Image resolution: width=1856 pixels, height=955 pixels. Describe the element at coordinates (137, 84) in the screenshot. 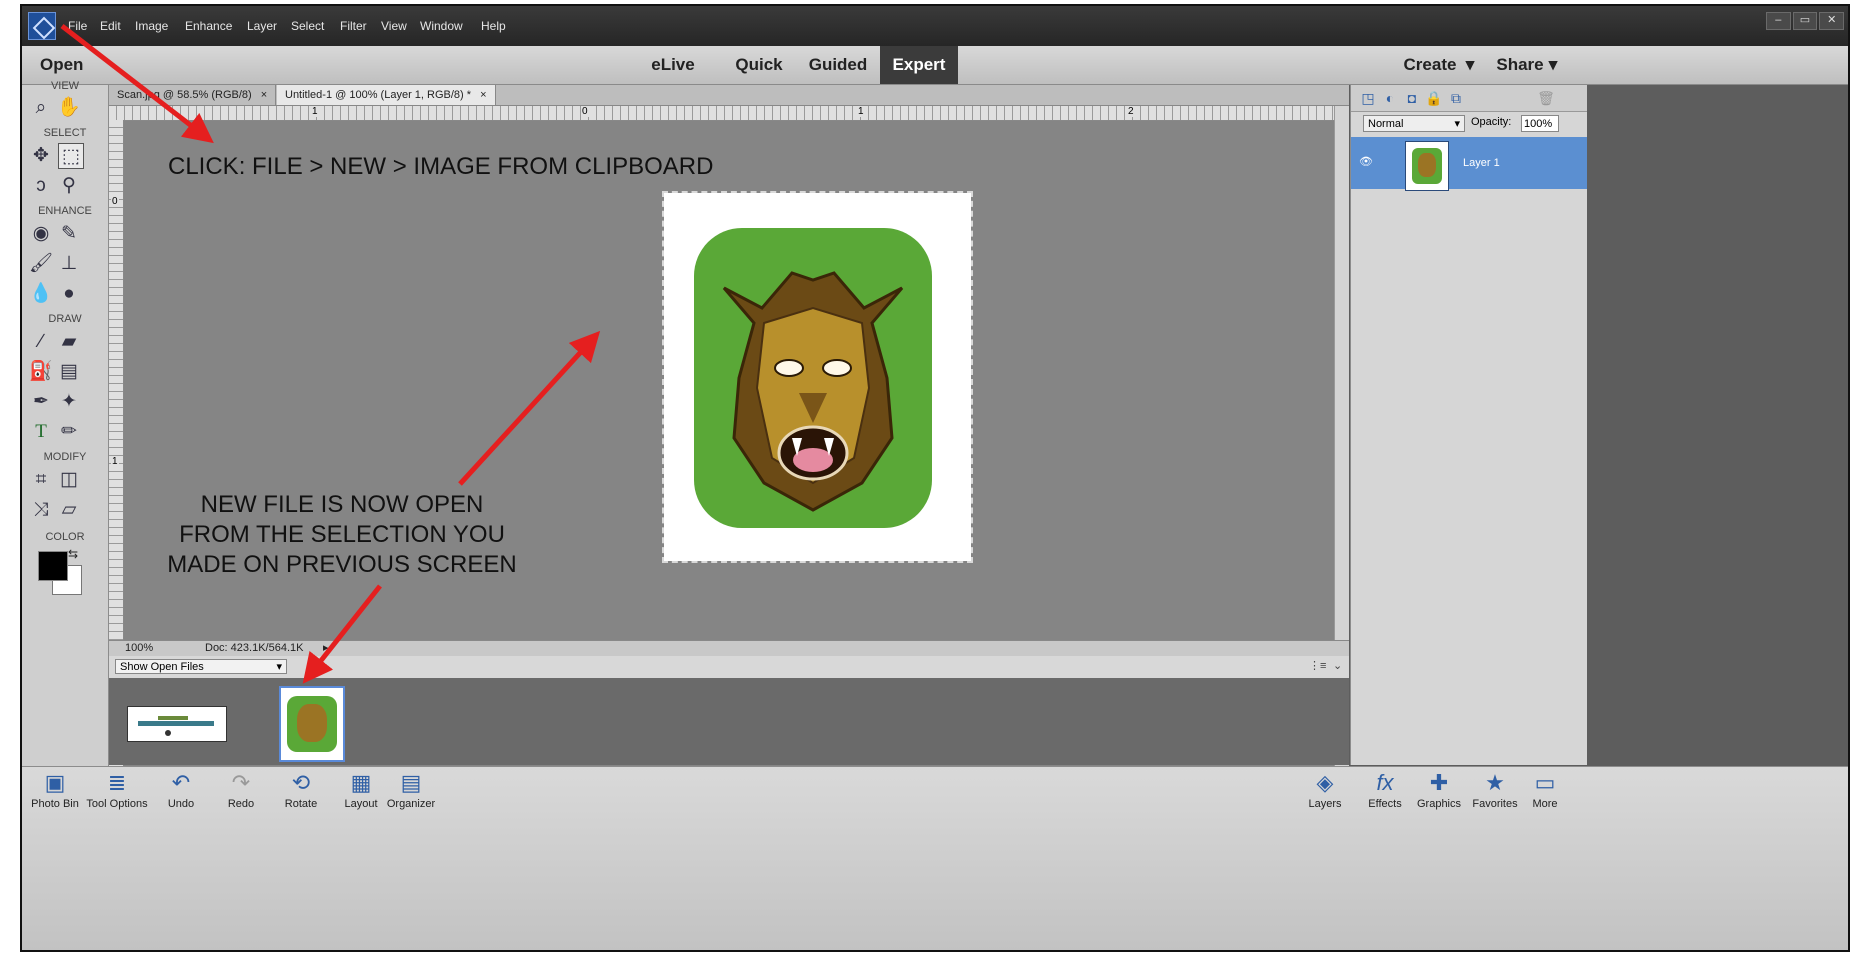

I see `arrow-to-file-menu` at that location.